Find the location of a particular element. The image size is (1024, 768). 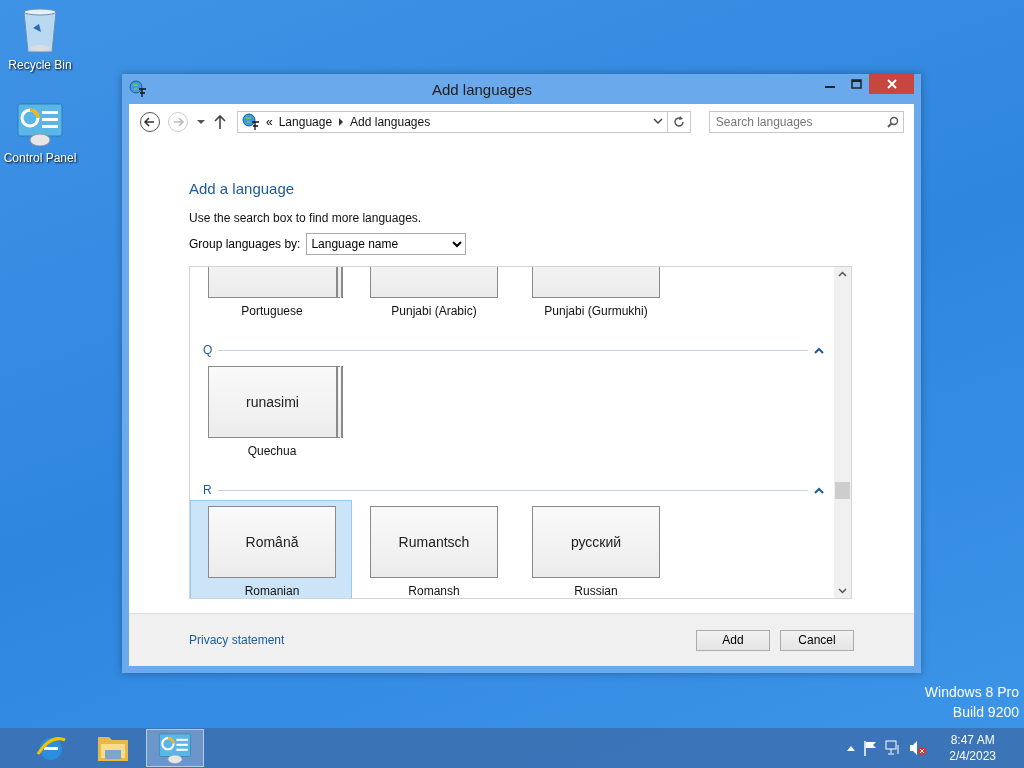

language-name: Portuguese is located at coordinates (272, 311).